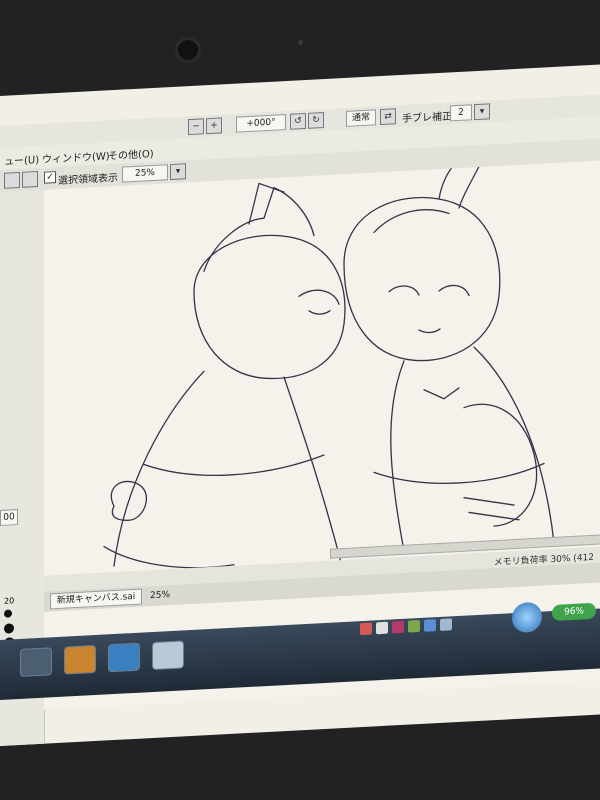  Describe the element at coordinates (12, 180) in the screenshot. I see `tool-icon` at that location.